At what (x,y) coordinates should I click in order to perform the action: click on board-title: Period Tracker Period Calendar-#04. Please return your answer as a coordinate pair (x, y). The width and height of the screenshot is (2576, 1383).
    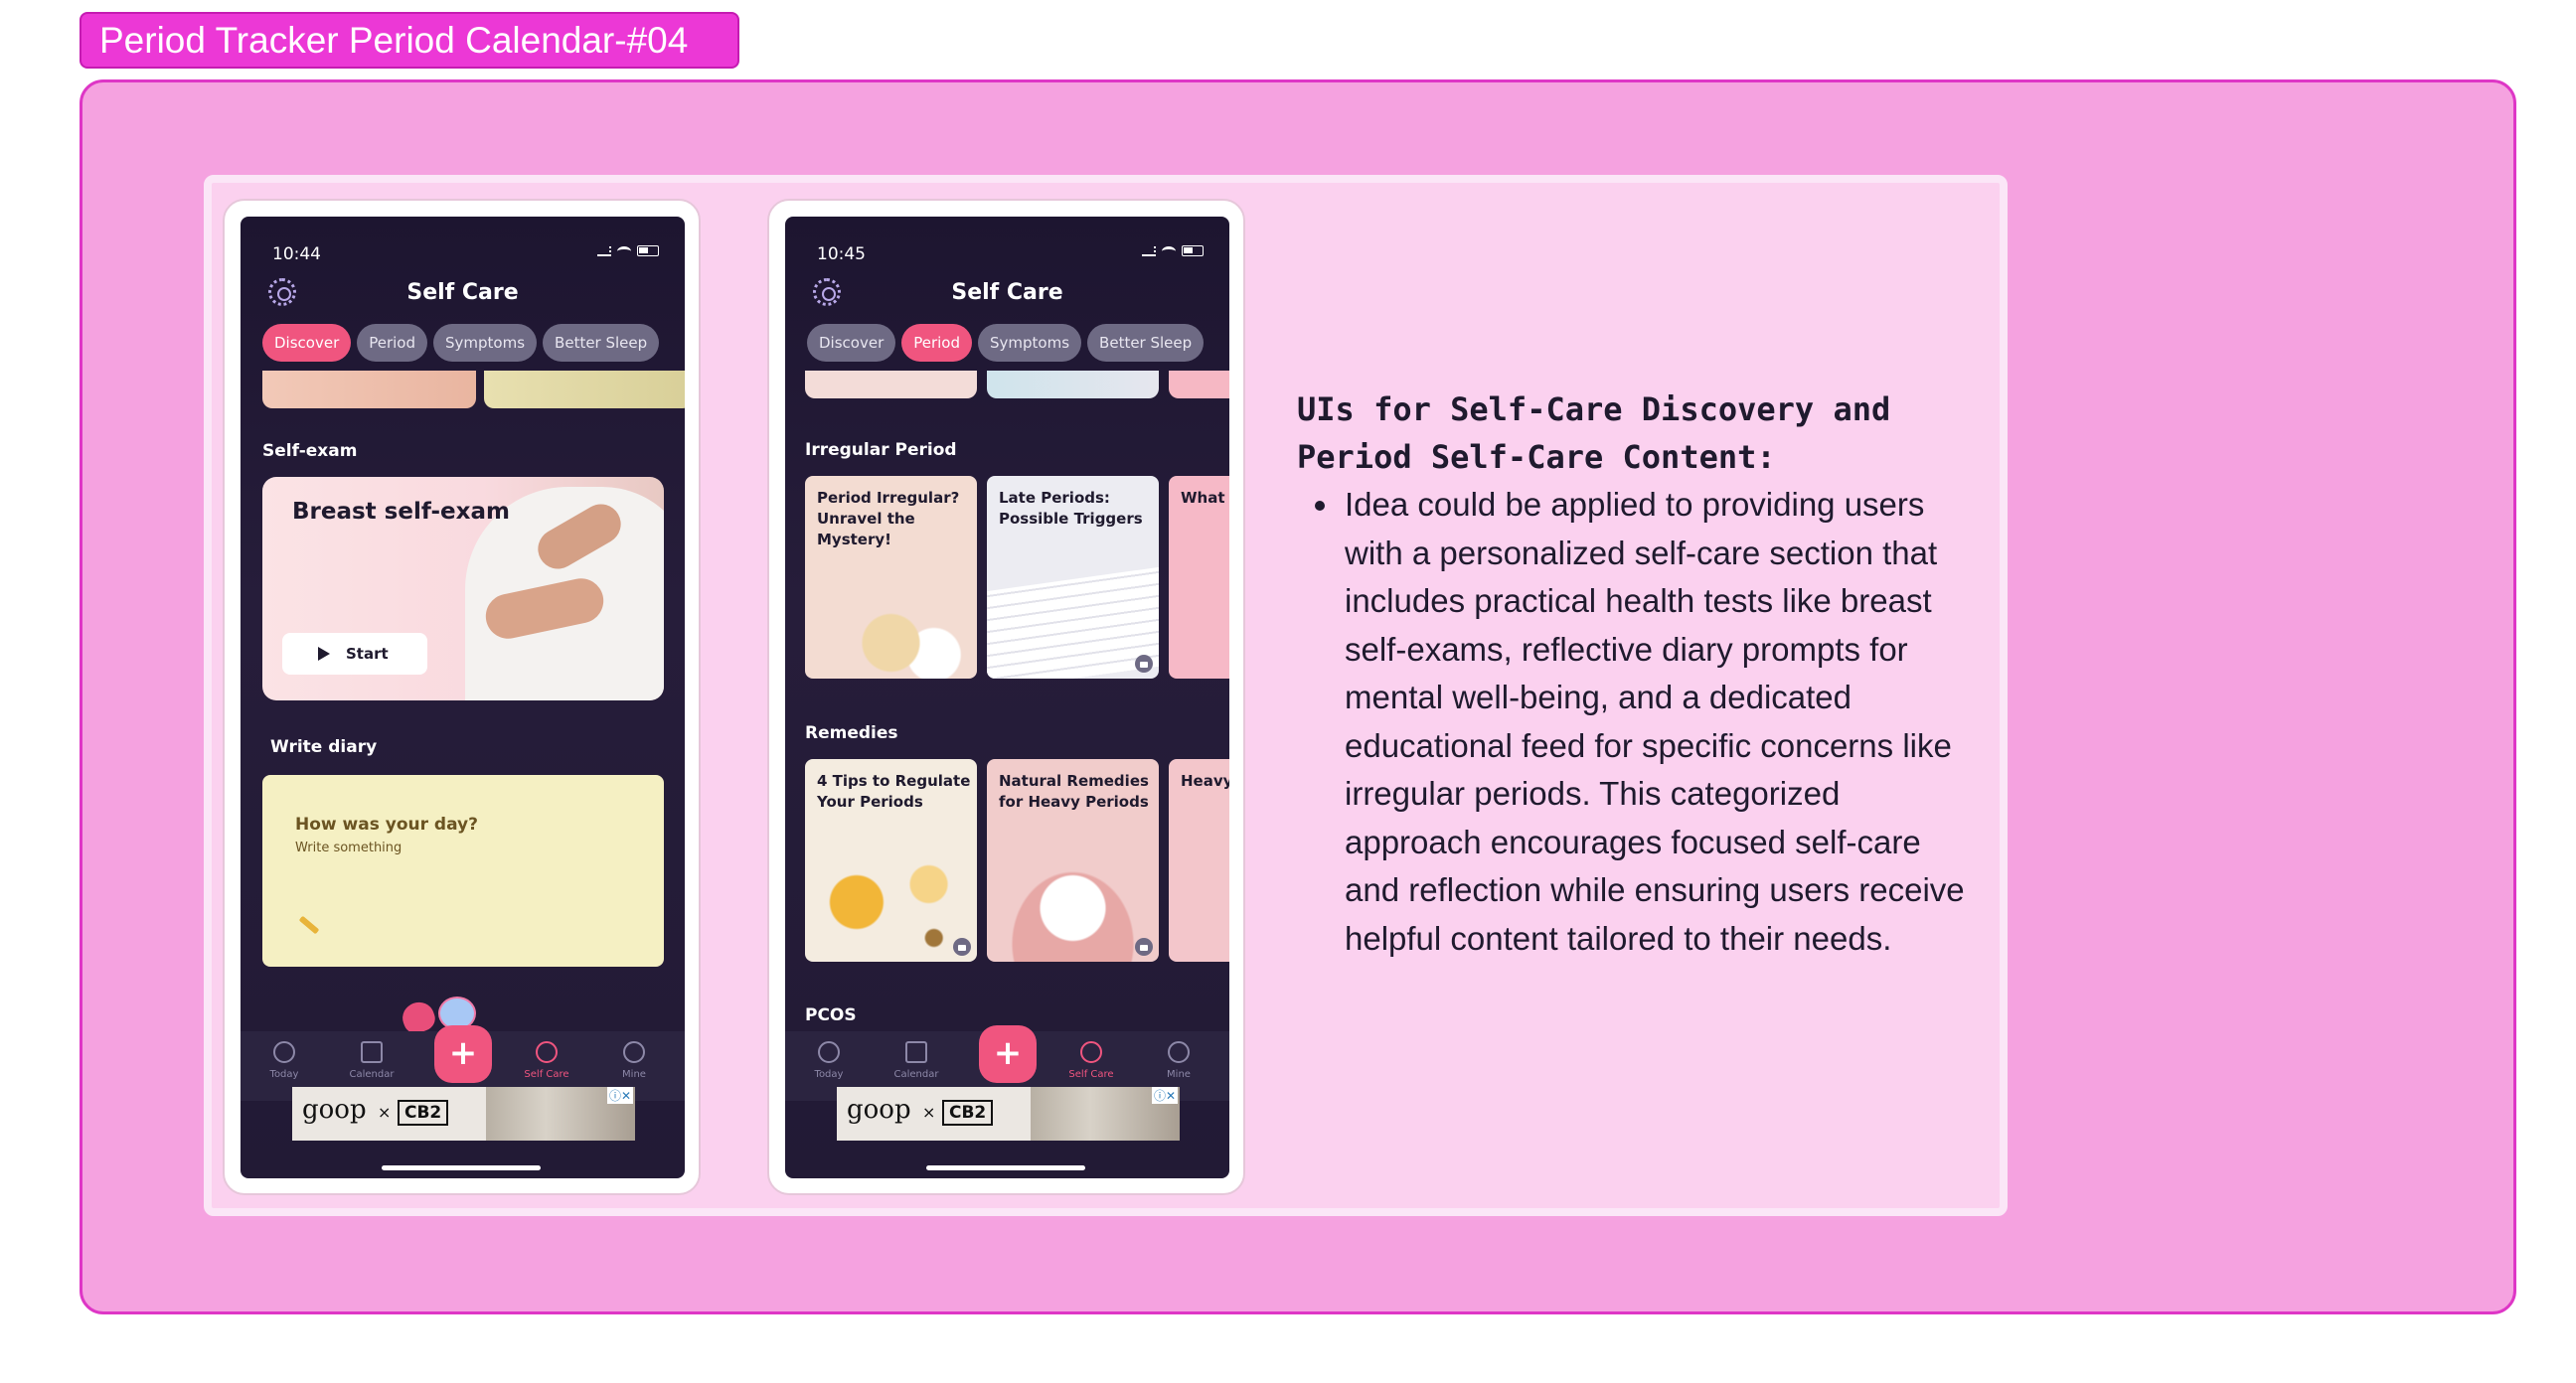
    Looking at the image, I should click on (409, 41).